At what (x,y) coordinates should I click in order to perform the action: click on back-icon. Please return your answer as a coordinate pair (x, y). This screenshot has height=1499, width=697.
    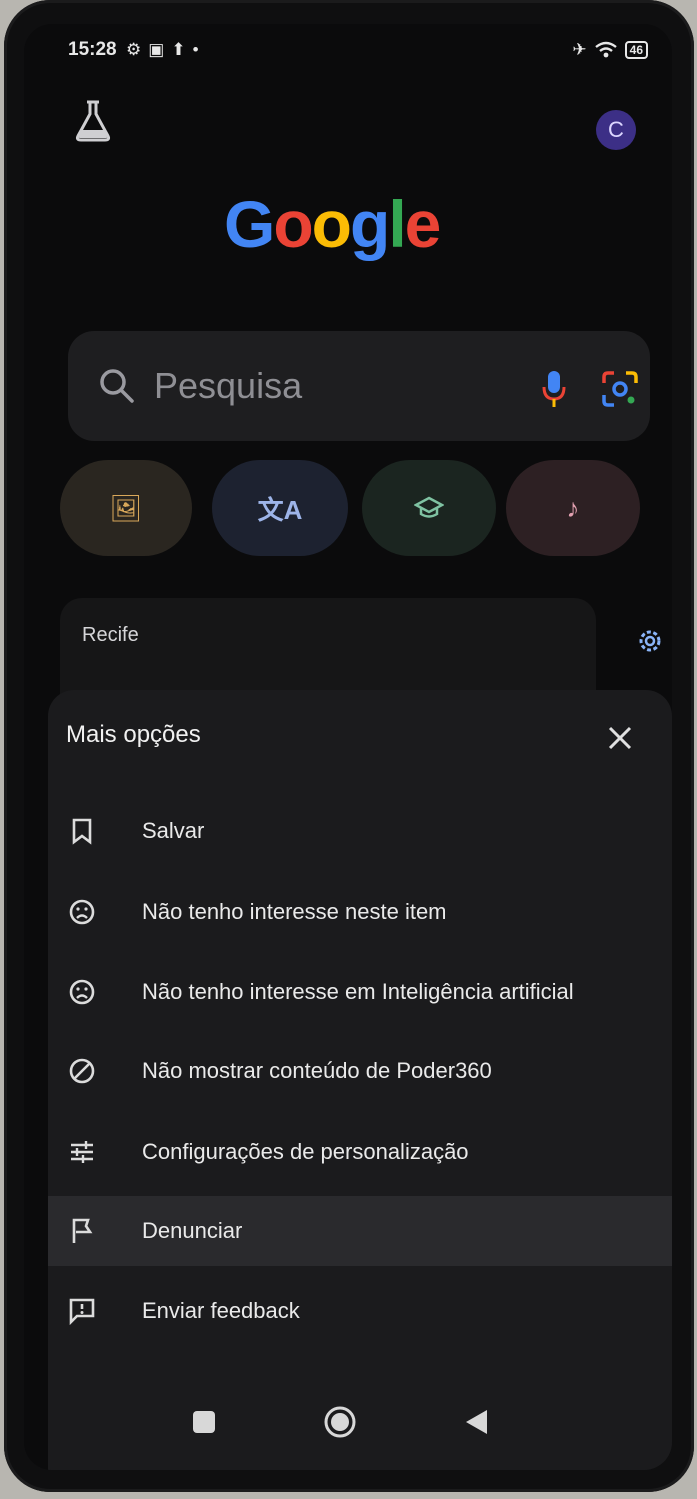
    Looking at the image, I should click on (476, 1422).